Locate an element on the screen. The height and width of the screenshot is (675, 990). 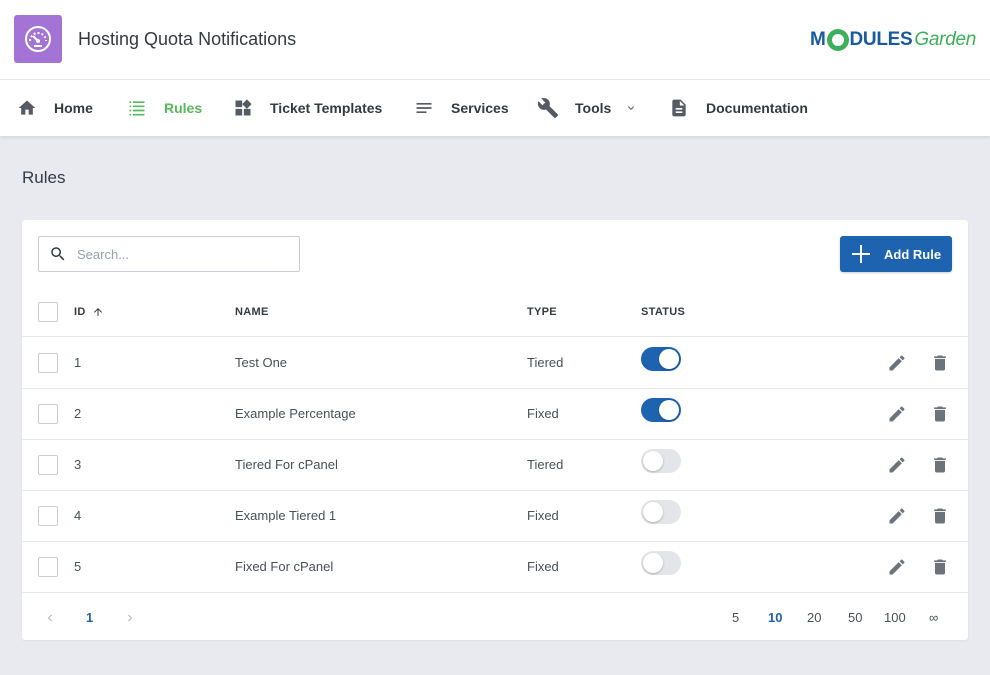
home-icon is located at coordinates (27, 108).